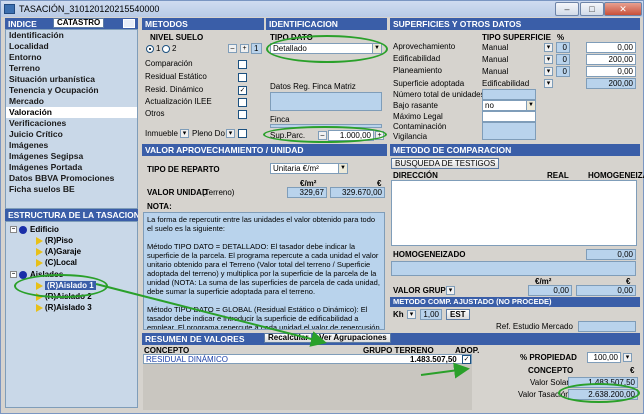 This screenshot has height=414, width=644. I want to click on minimize-button: –, so click(567, 9).